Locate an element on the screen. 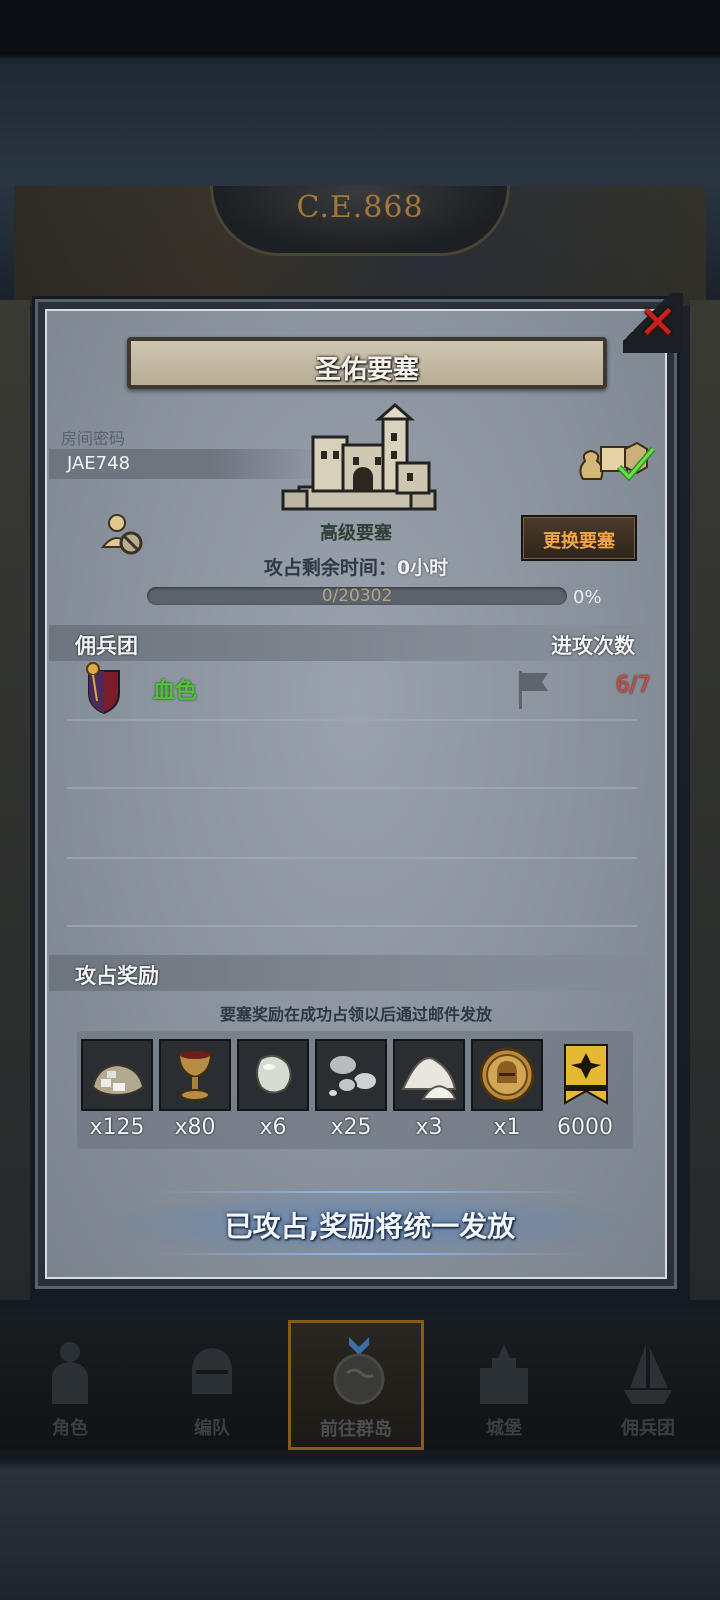  nav-label-formation: 编队 is located at coordinates (212, 1428).